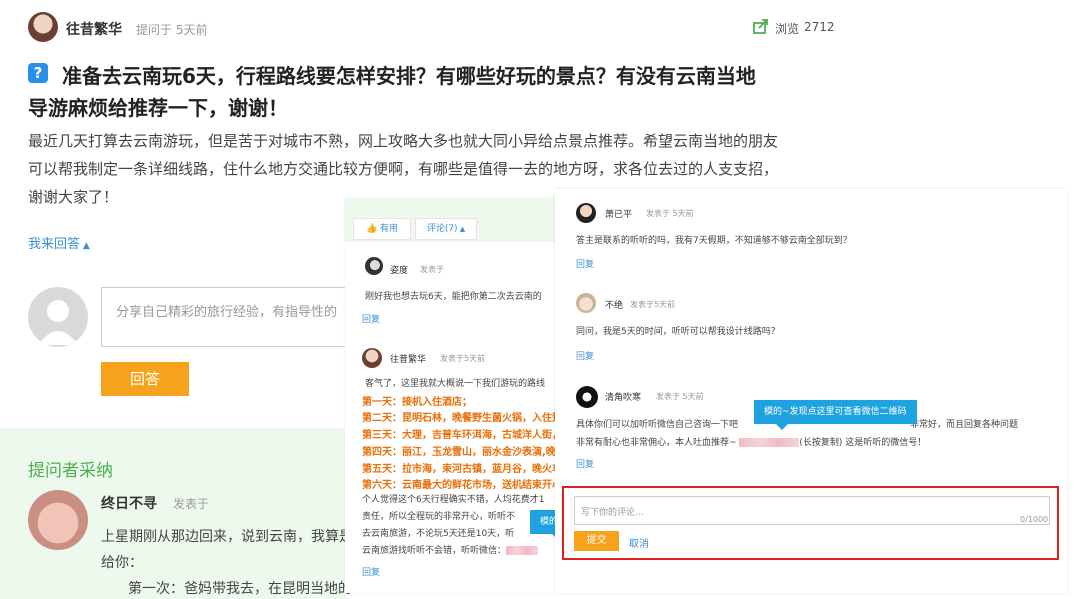  What do you see at coordinates (409, 76) in the screenshot?
I see `question-title-line1: 准备去云南玩6天，行程路线要怎样安排？有哪些好玩的景点？有没有云南当地` at bounding box center [409, 76].